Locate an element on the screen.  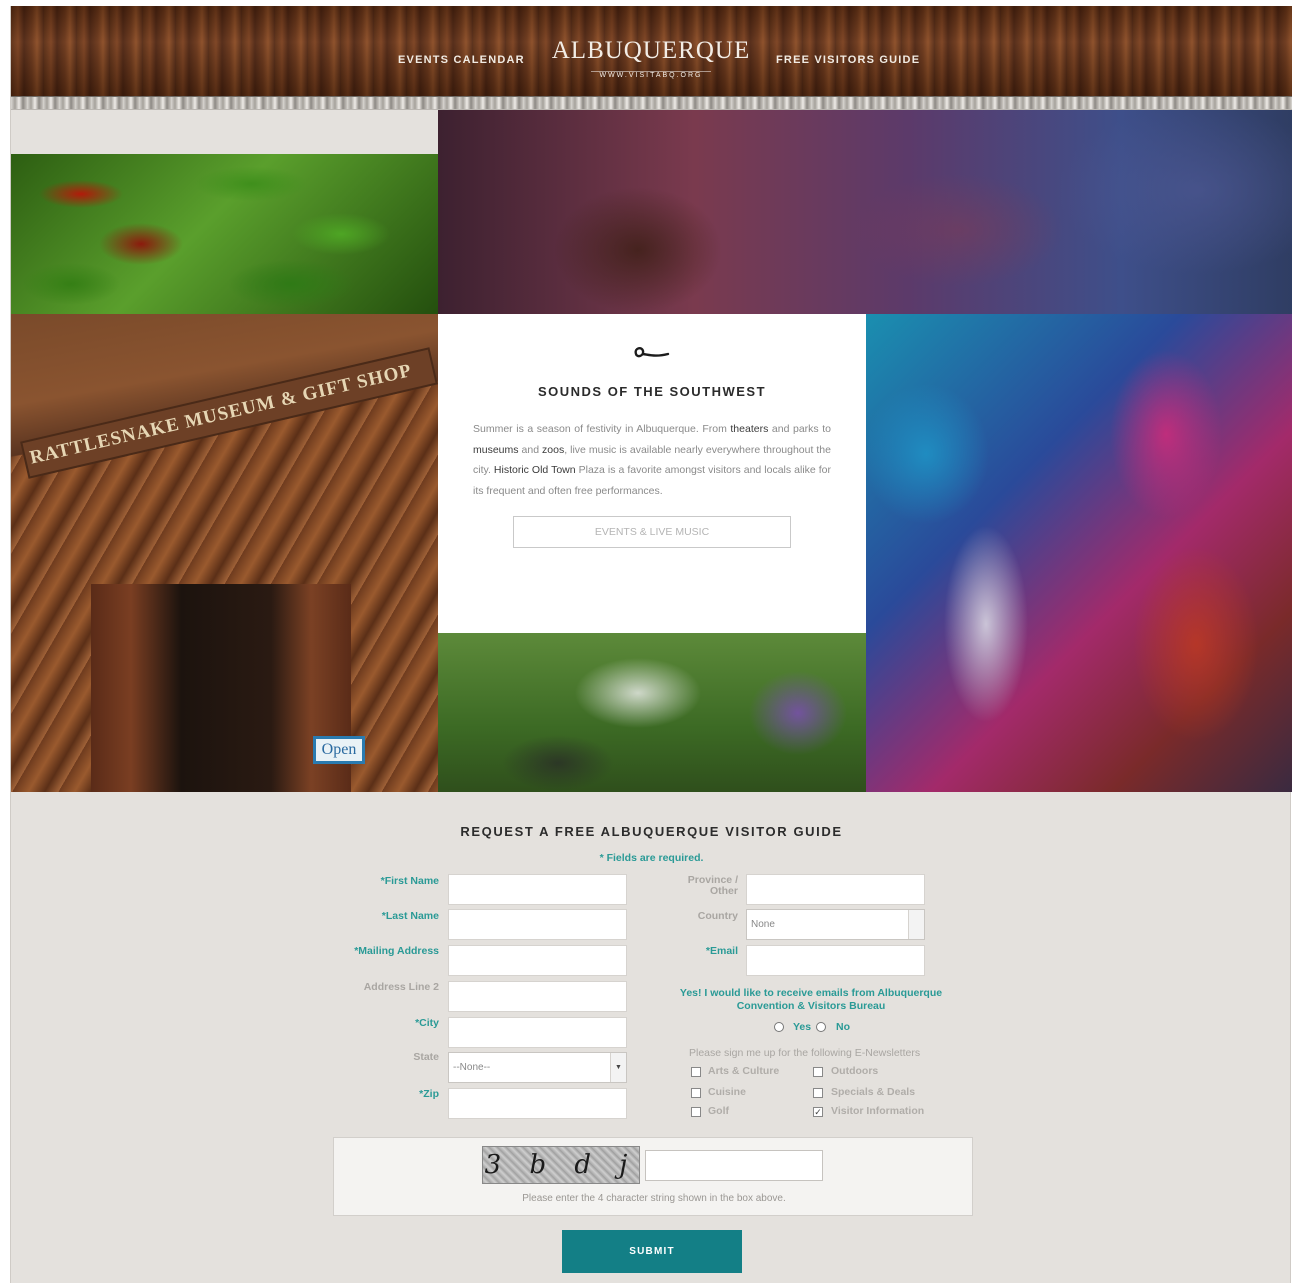
newsletter-cuisine-checkbox is located at coordinates (696, 1093).